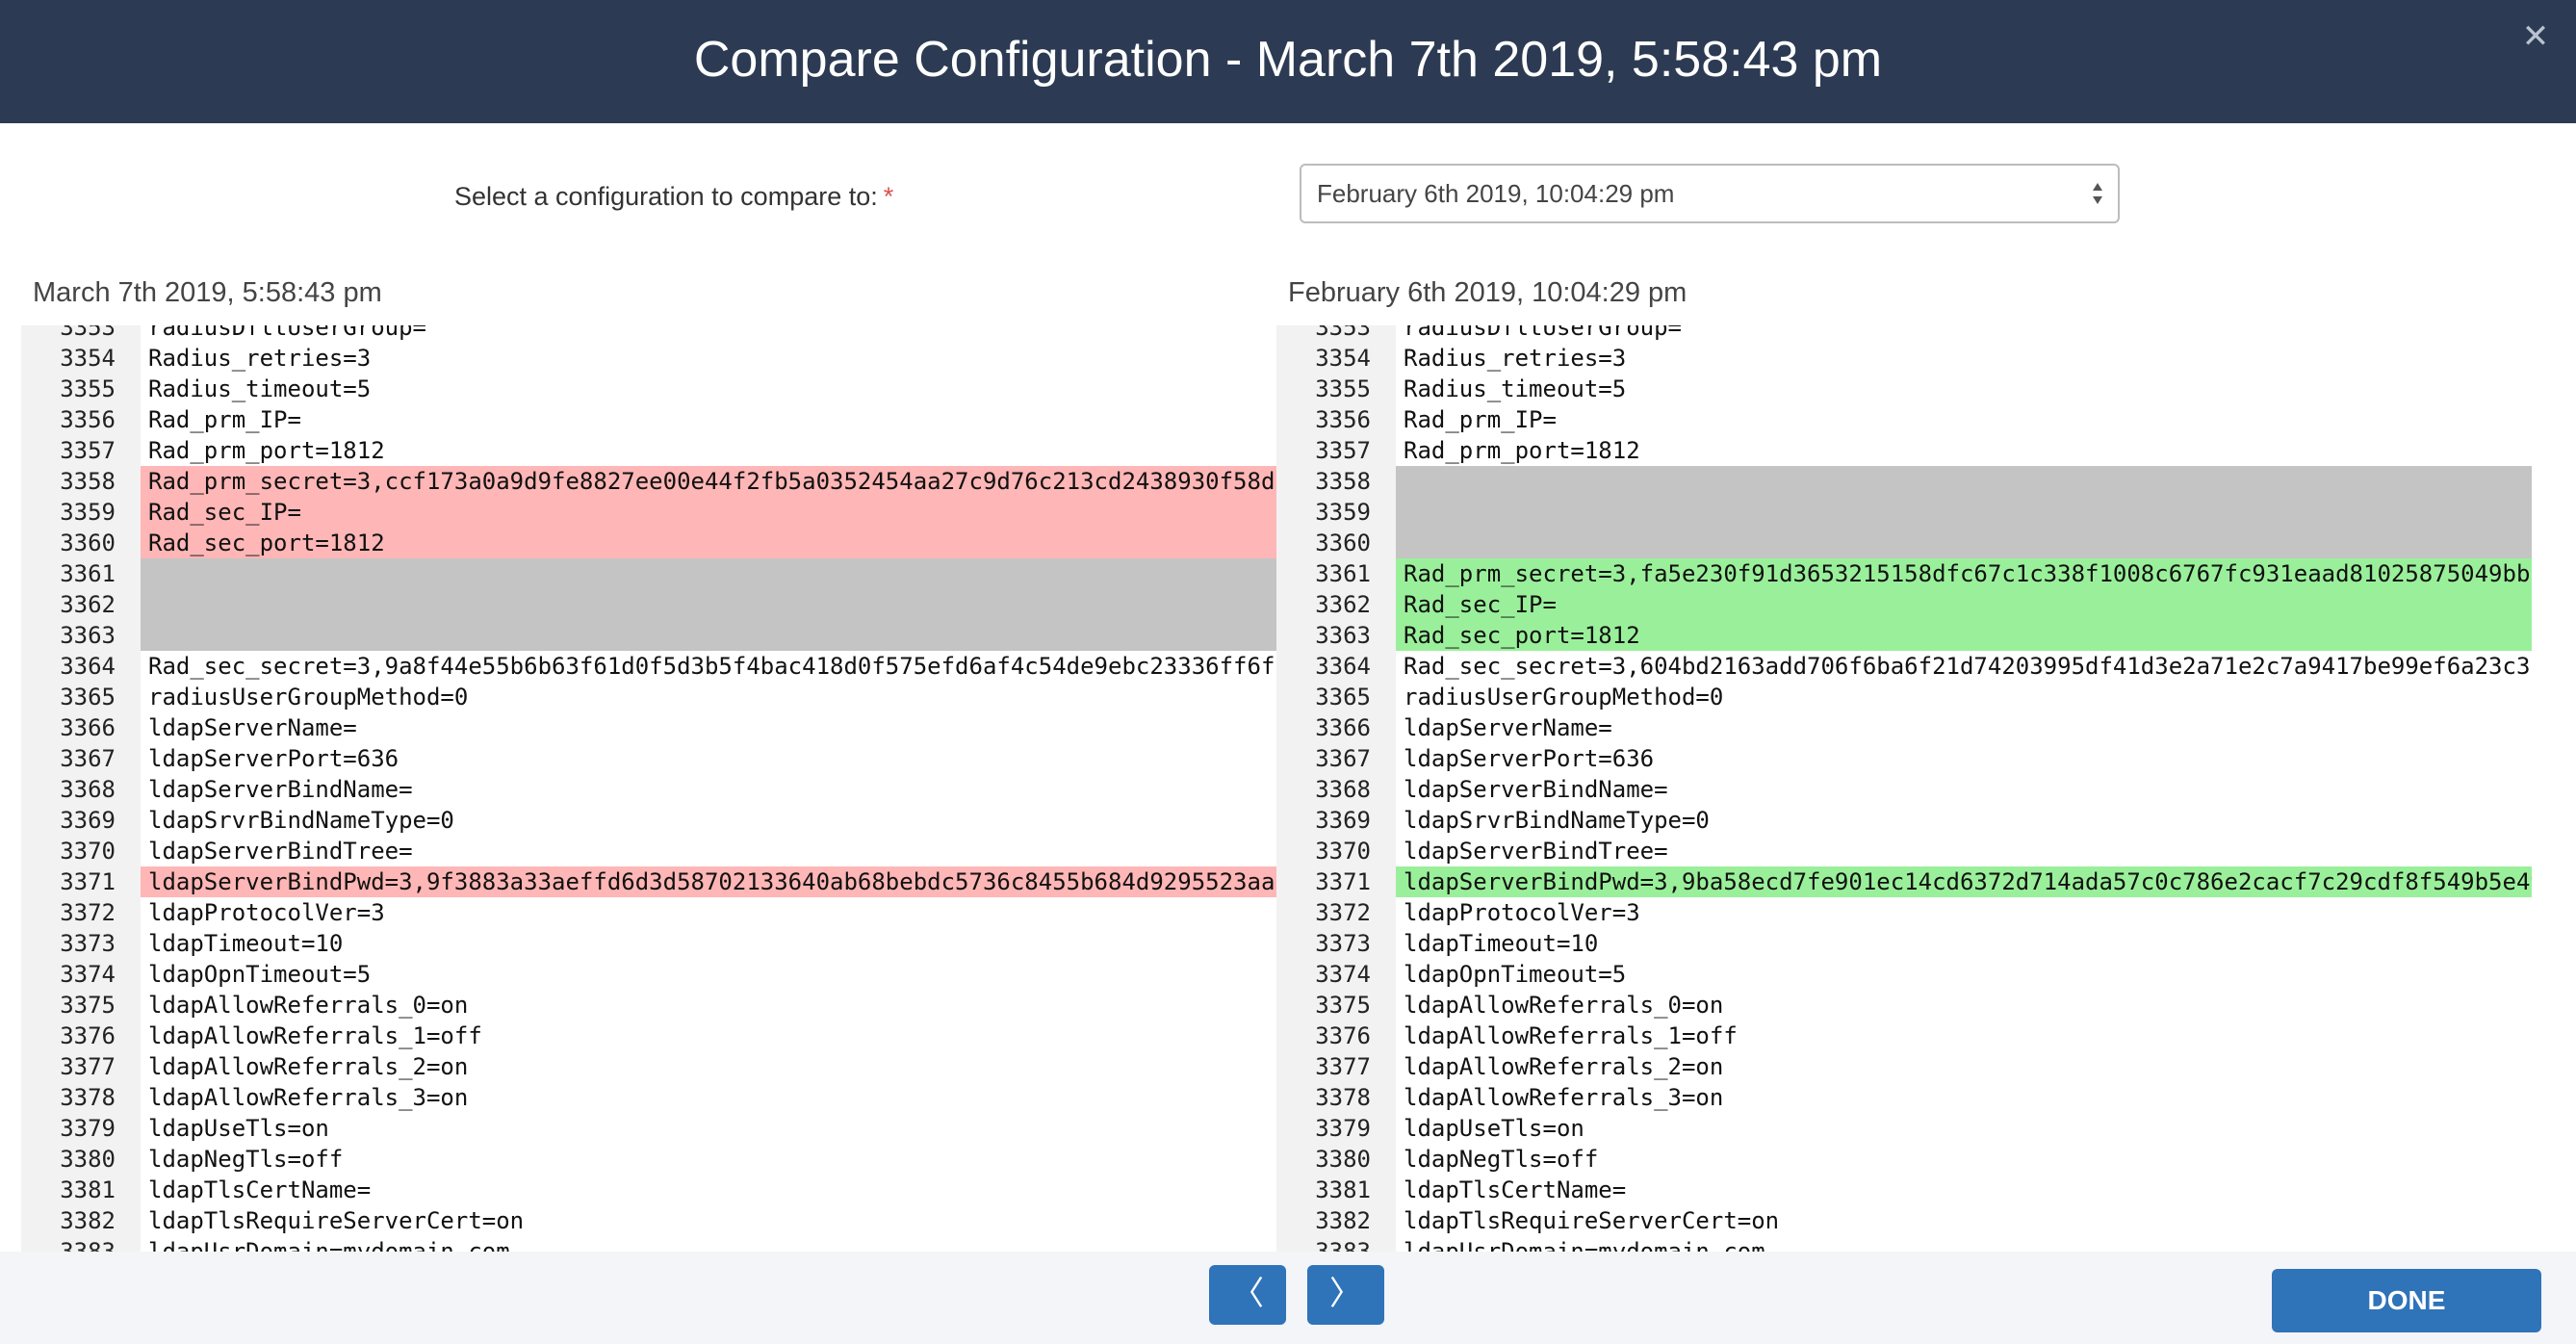 This screenshot has width=2576, height=1344. Describe the element at coordinates (648, 420) in the screenshot. I see `diff-line: 3356 Rad_prm_IP=` at that location.